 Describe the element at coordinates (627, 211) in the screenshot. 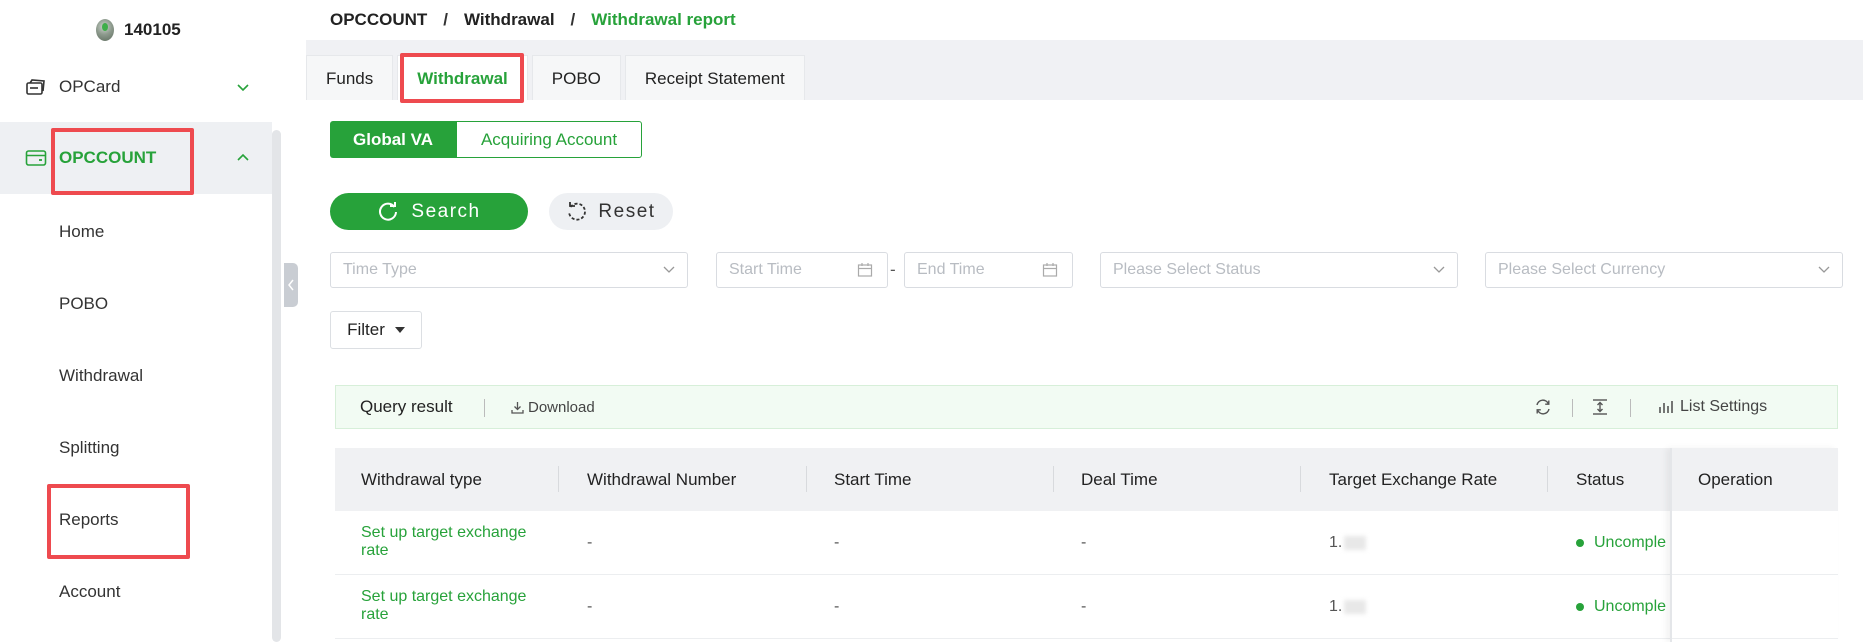

I see `reset-button-label: Reset` at that location.